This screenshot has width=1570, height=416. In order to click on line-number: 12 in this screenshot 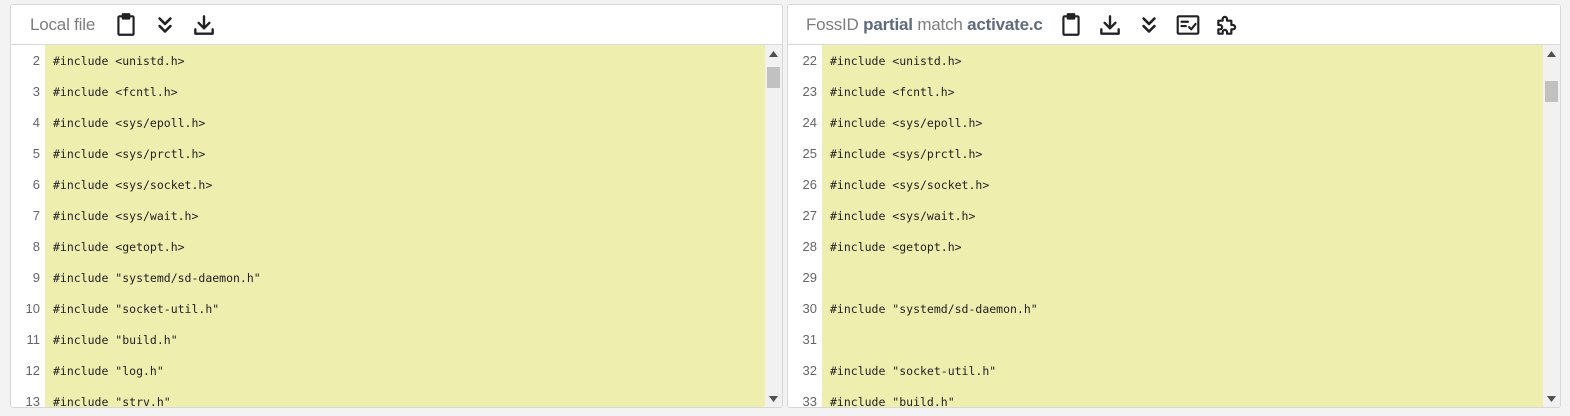, I will do `click(32, 370)`.